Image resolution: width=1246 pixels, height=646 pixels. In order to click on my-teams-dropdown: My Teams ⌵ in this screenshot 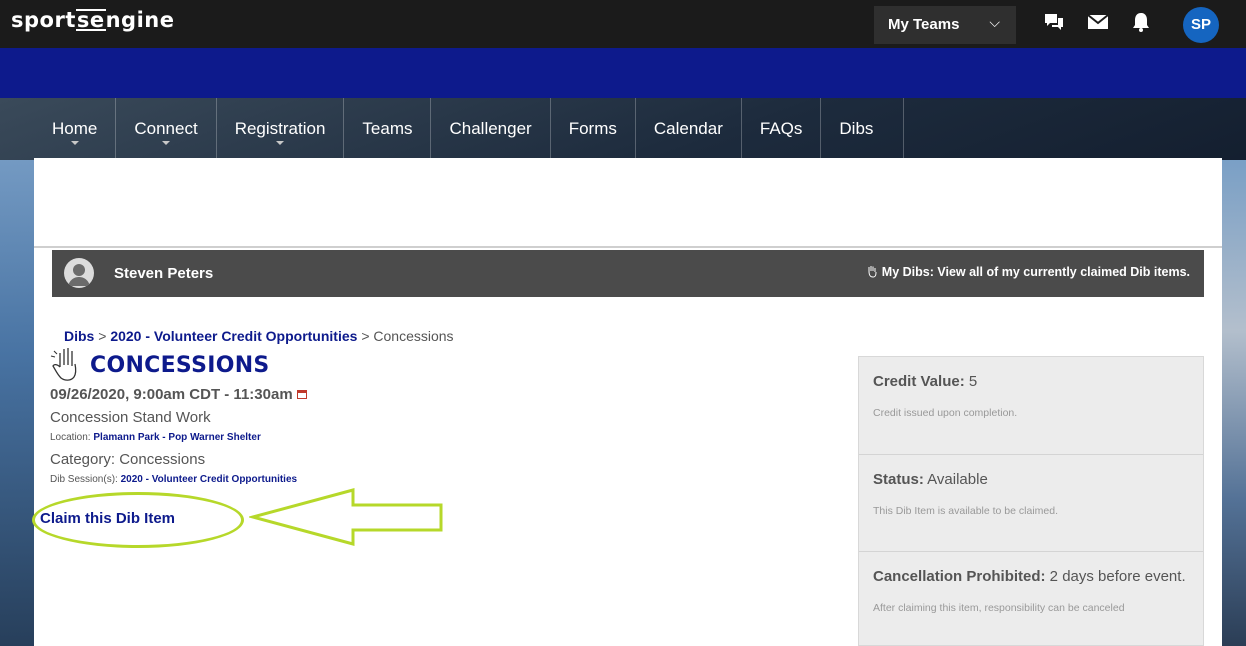, I will do `click(945, 25)`.